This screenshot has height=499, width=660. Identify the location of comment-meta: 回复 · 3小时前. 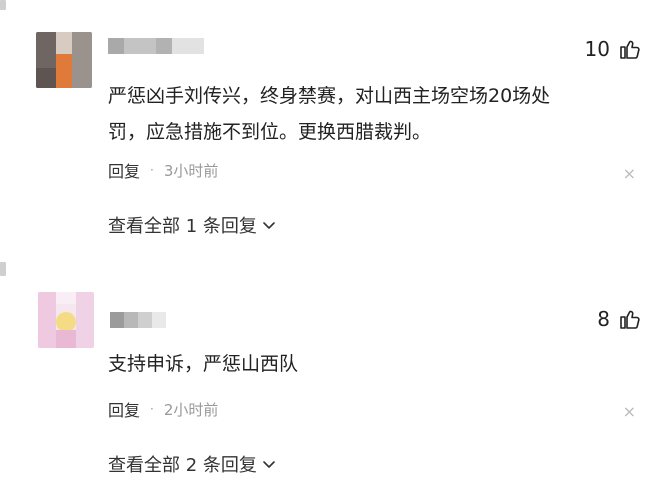
(163, 170).